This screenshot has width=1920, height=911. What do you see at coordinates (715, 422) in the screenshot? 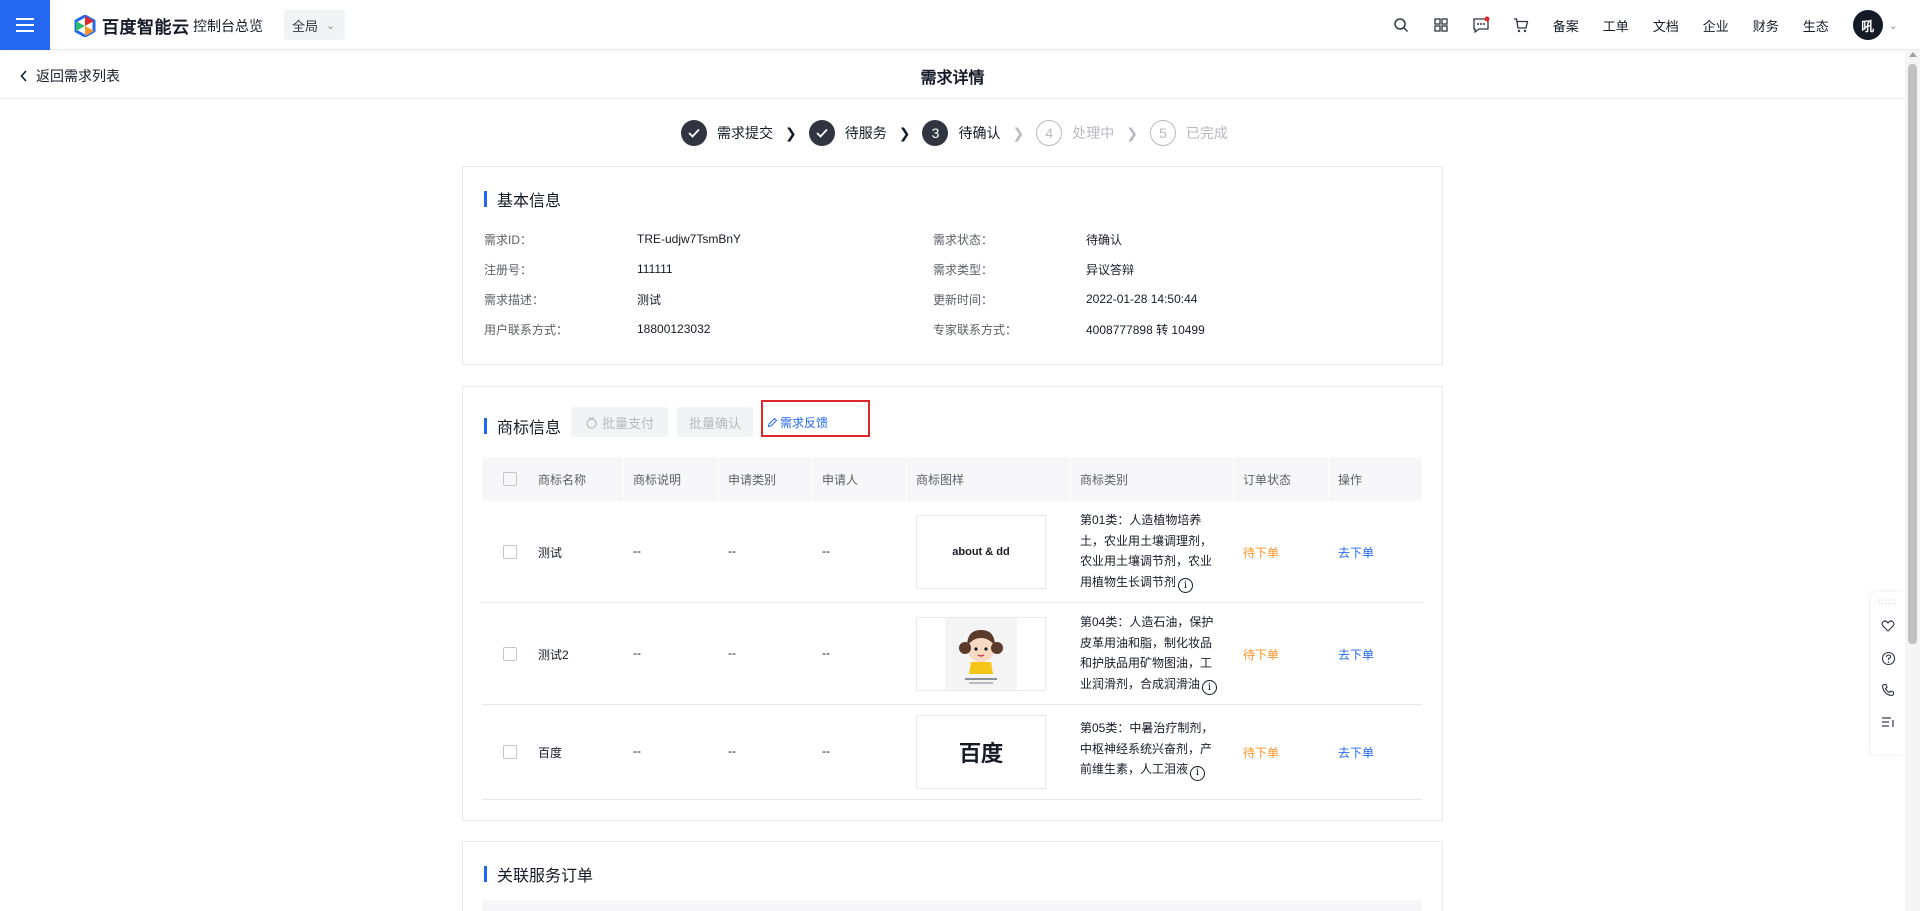
I see `batch-confirm-button: 批量确认` at bounding box center [715, 422].